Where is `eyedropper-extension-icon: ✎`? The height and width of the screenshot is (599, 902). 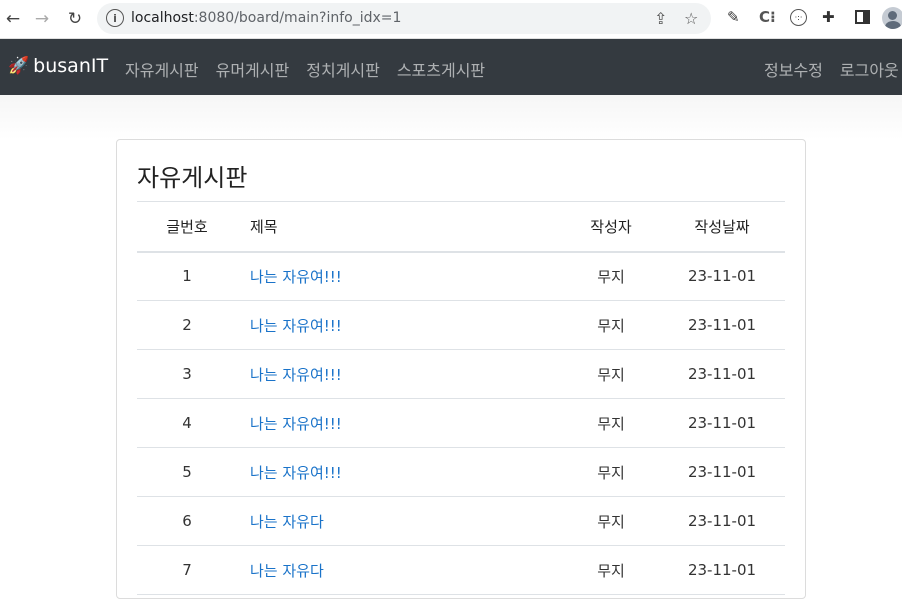 eyedropper-extension-icon: ✎ is located at coordinates (733, 17).